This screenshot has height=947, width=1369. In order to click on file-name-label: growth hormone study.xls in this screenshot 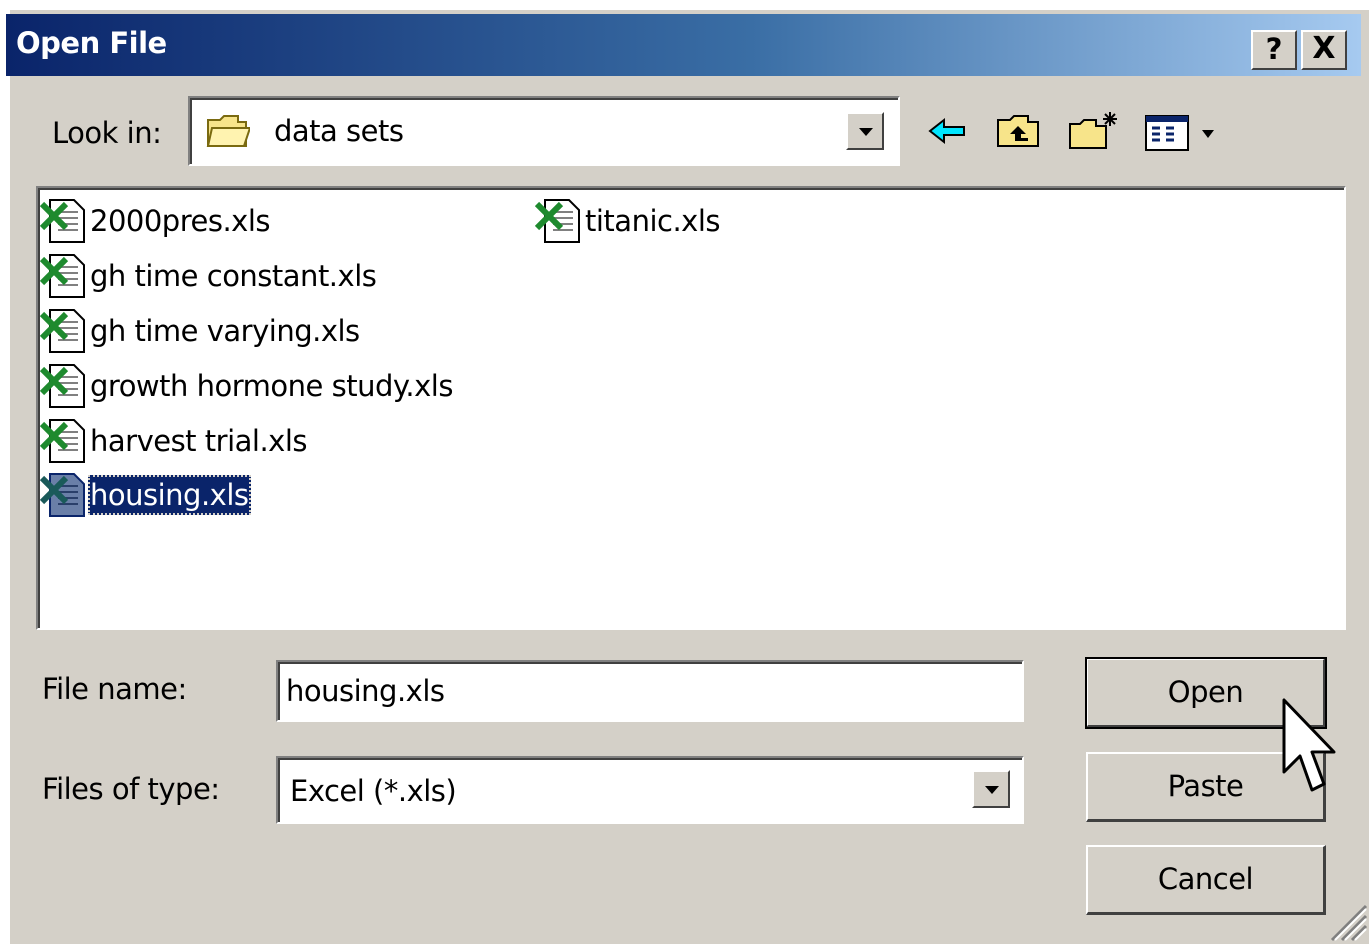, I will do `click(271, 386)`.